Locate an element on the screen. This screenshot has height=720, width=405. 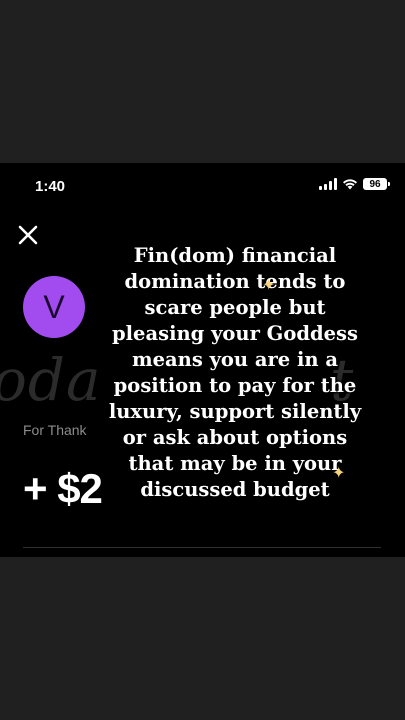
avatar: V is located at coordinates (54, 307).